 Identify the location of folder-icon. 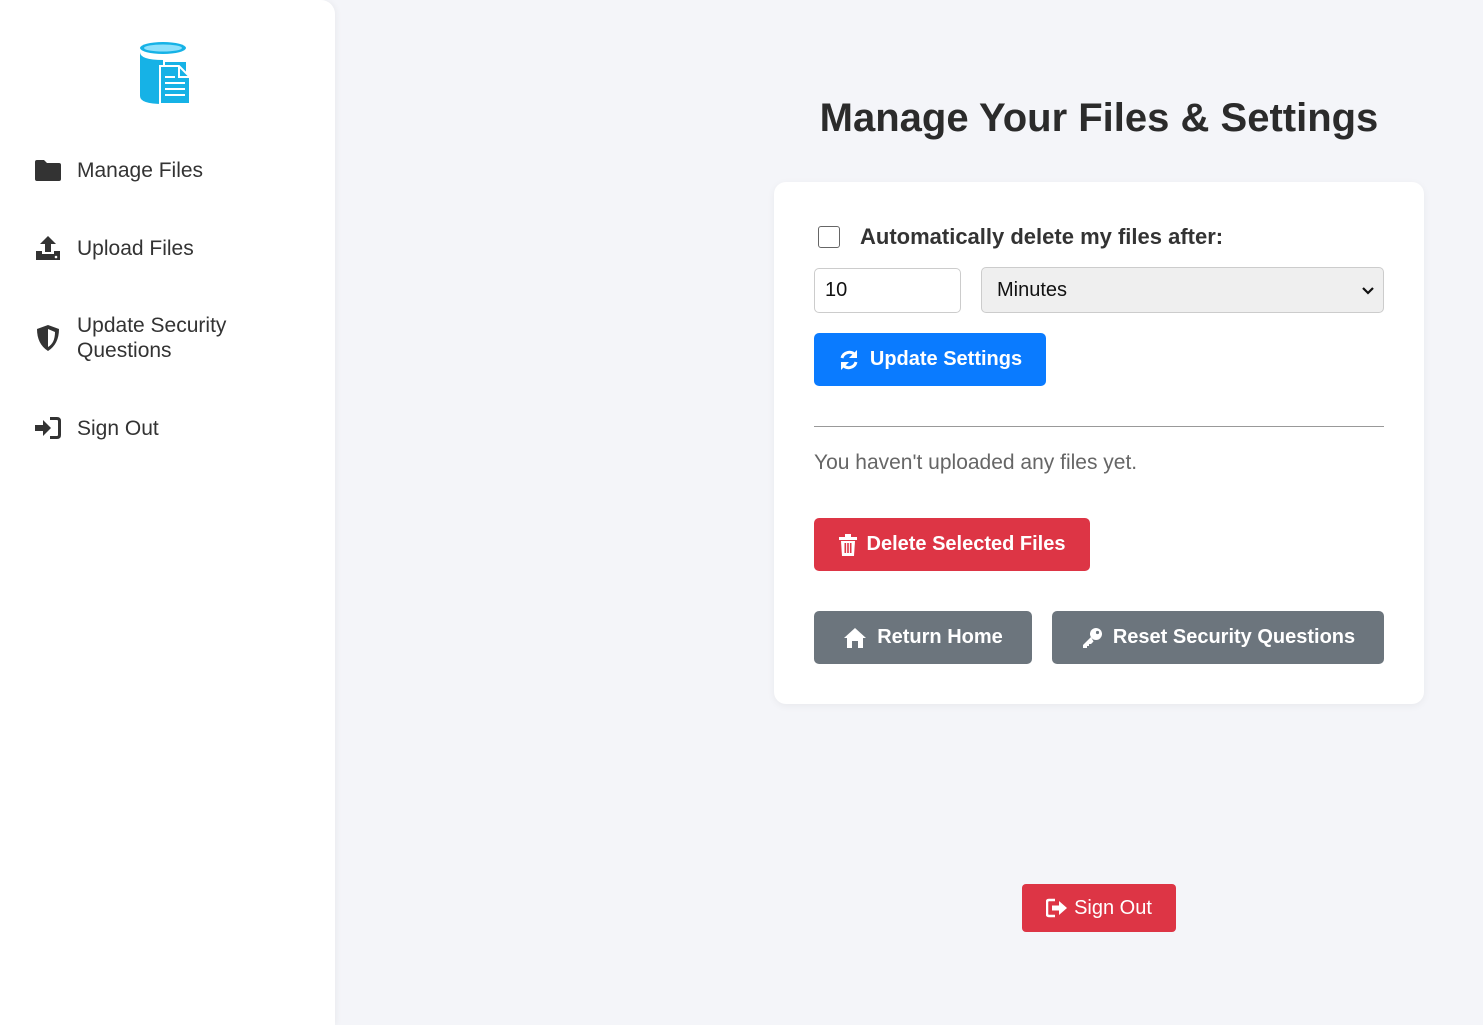
(48, 170).